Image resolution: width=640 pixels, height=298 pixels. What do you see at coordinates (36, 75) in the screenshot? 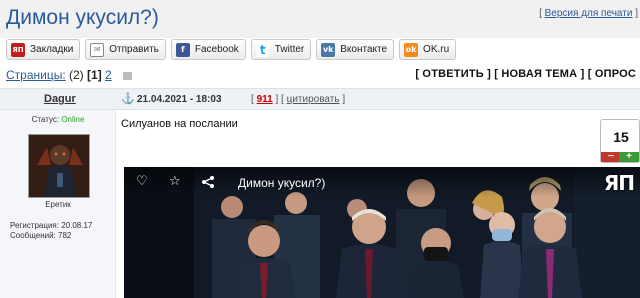
I see `pages-label: Страницы:` at bounding box center [36, 75].